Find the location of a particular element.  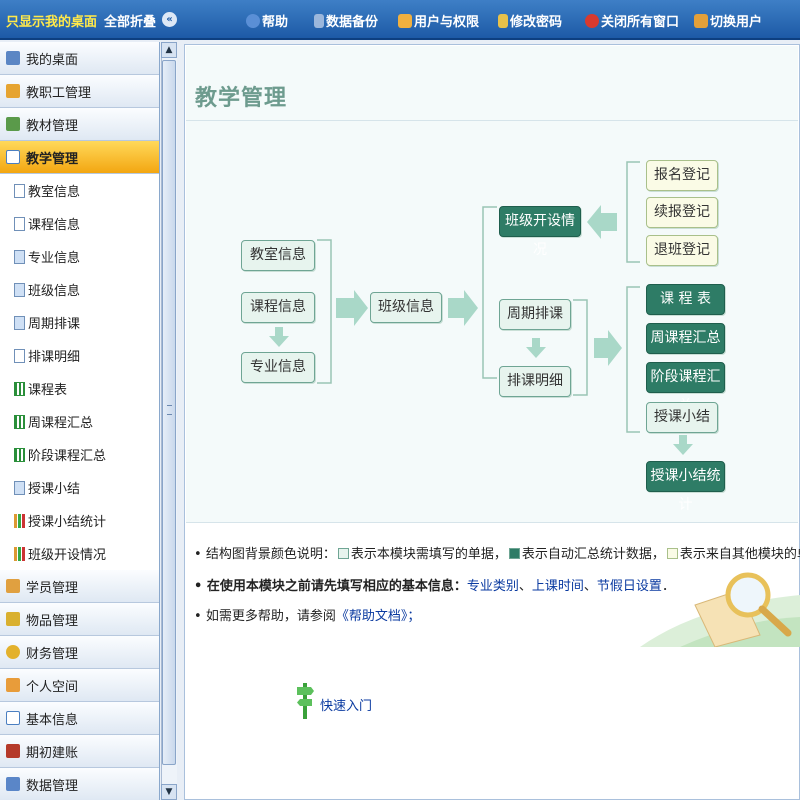

sidebar-item-goods: 物品管理 is located at coordinates (79, 619).